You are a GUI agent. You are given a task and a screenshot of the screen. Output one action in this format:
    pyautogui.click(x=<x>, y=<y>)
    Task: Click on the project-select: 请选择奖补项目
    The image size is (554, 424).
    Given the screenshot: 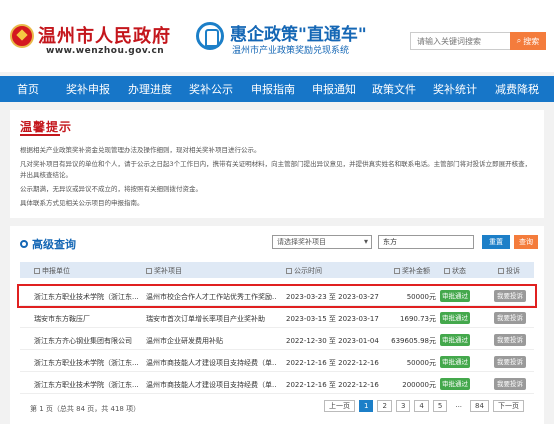 What is the action you would take?
    pyautogui.click(x=322, y=242)
    